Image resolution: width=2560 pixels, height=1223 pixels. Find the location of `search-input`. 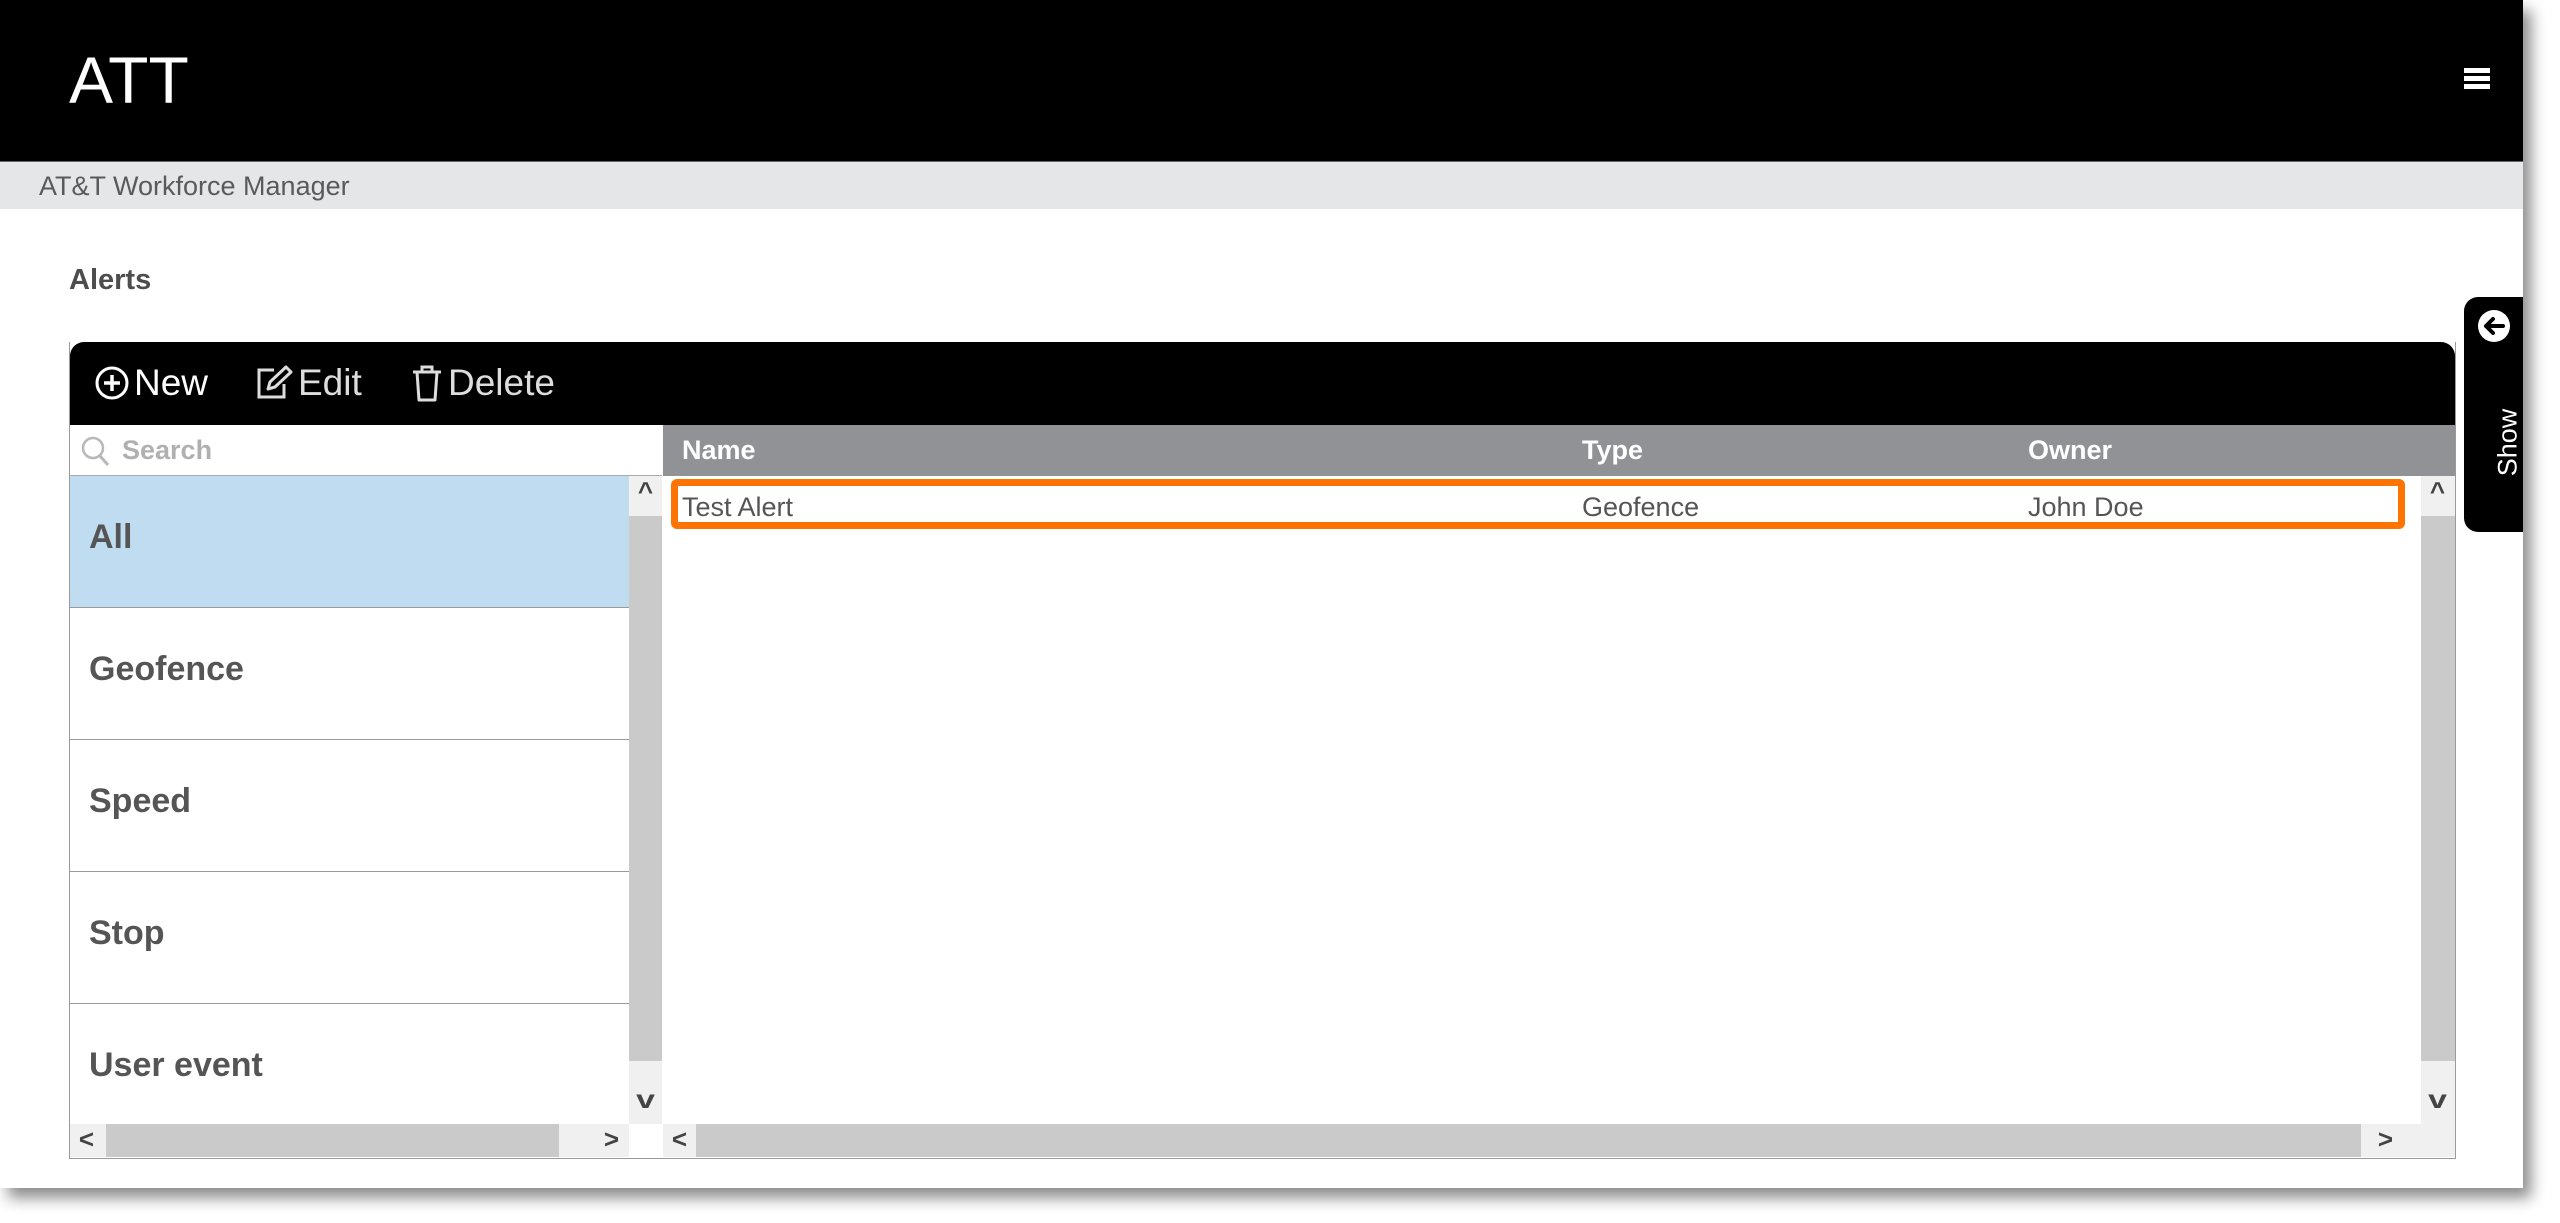

search-input is located at coordinates (382, 450).